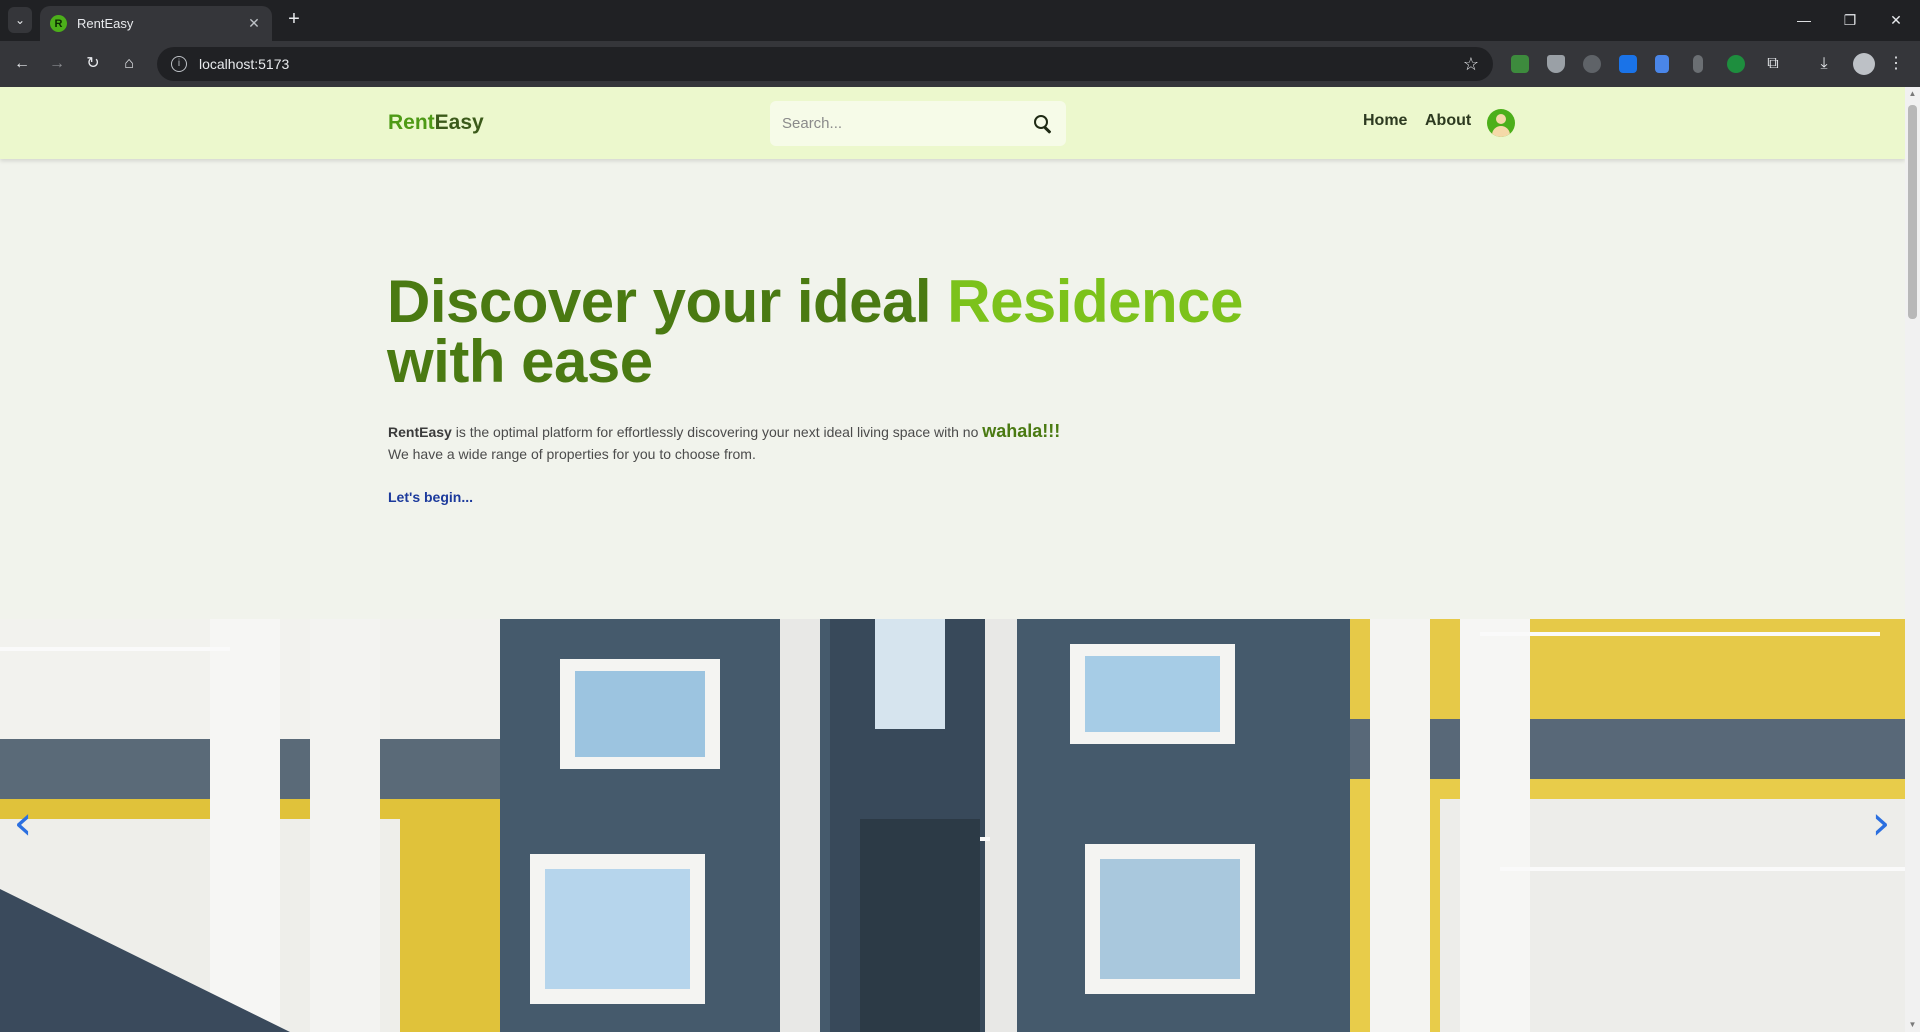 This screenshot has width=1920, height=1032. What do you see at coordinates (1912, 94) in the screenshot?
I see `scroll-up-arrow-icon: ▲` at bounding box center [1912, 94].